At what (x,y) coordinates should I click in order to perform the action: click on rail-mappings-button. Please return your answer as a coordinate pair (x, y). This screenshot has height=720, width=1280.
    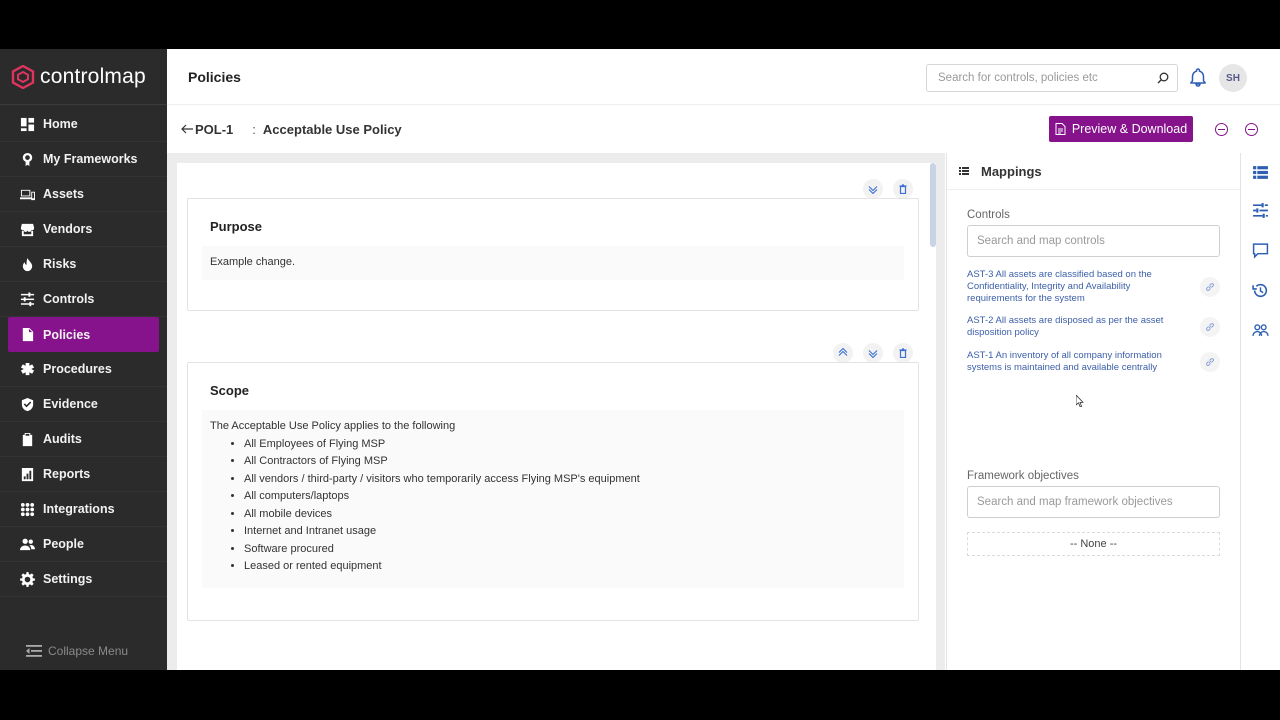
    Looking at the image, I should click on (1260, 210).